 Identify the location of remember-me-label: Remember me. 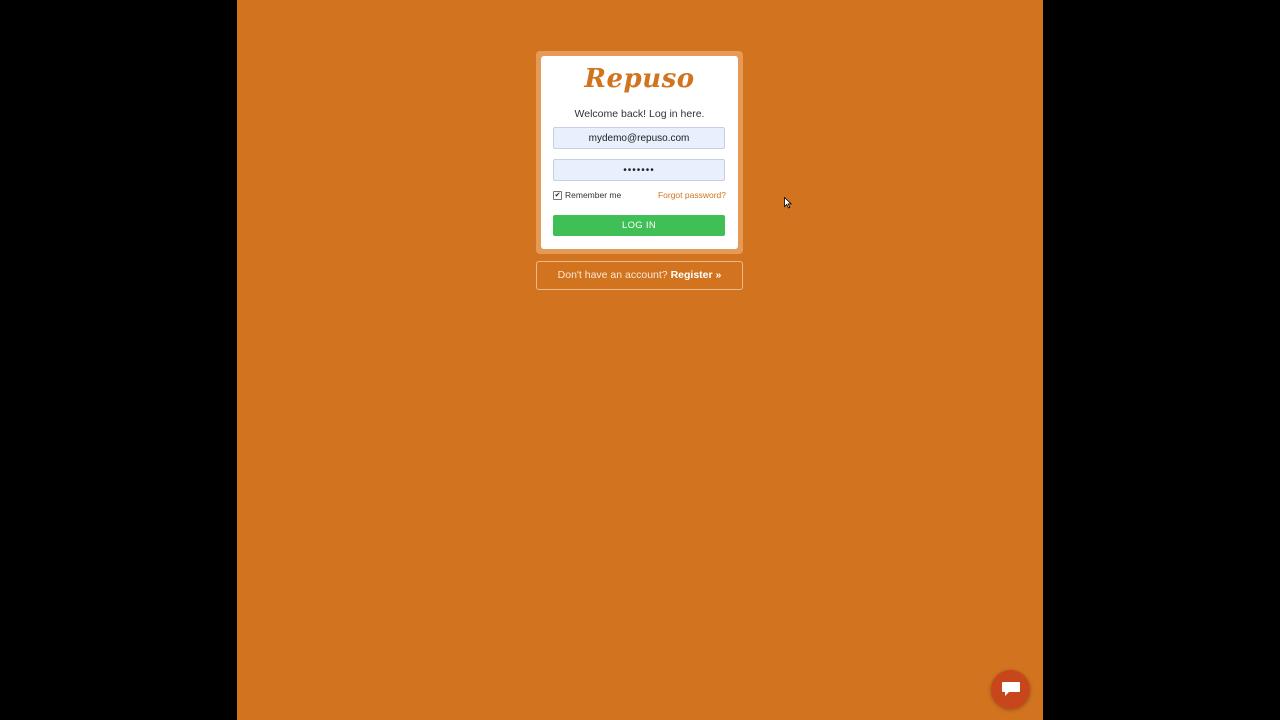
(593, 195).